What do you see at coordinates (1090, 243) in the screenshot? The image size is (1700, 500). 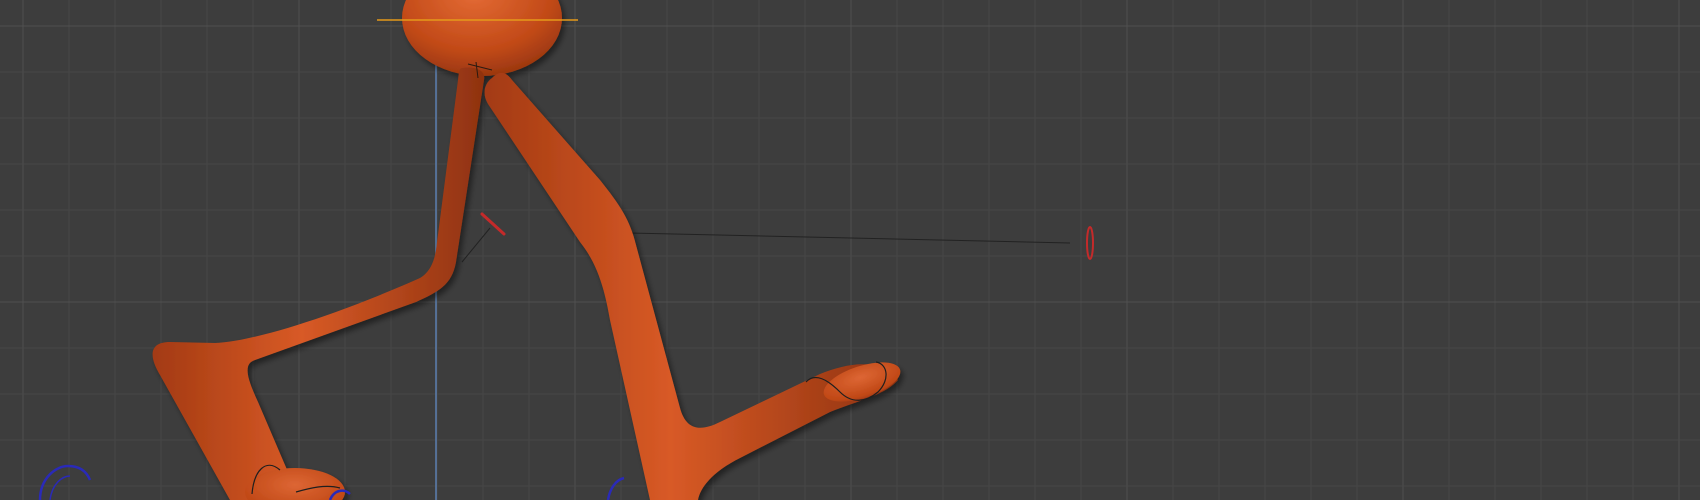 I see `pole-target-control` at bounding box center [1090, 243].